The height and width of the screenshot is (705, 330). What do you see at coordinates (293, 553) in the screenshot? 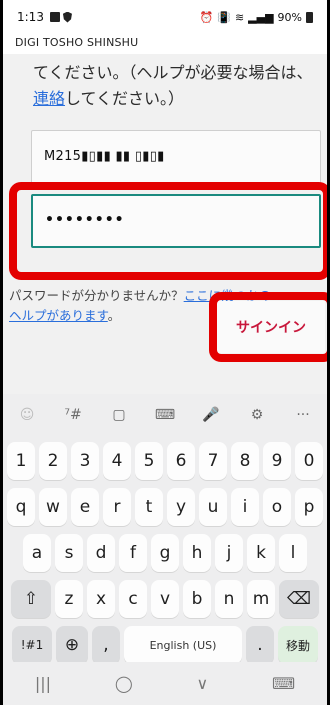
I see `key-l: l` at bounding box center [293, 553].